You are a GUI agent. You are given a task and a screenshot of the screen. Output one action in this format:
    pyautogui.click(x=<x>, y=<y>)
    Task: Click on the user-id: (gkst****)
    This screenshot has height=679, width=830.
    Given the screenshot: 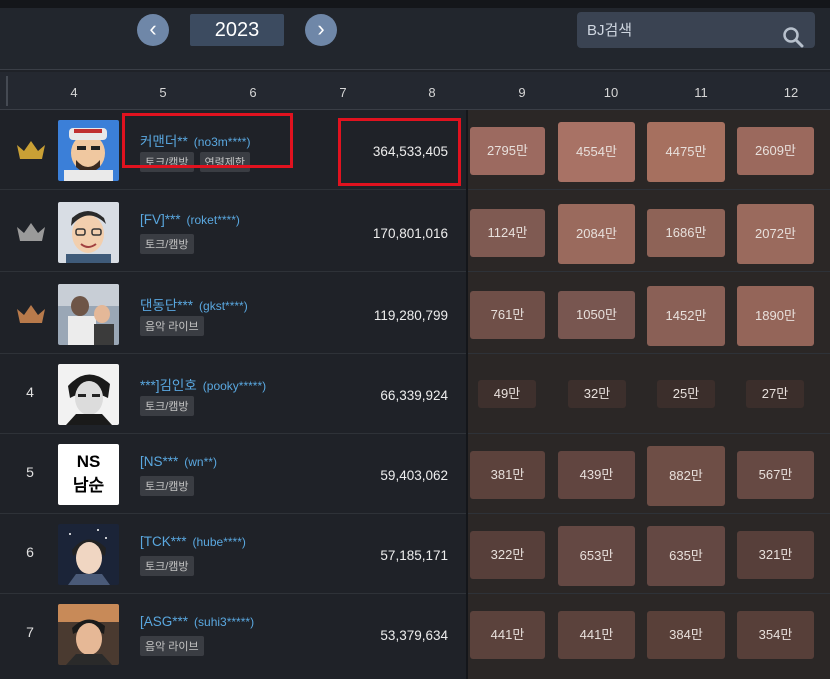 What is the action you would take?
    pyautogui.click(x=223, y=306)
    